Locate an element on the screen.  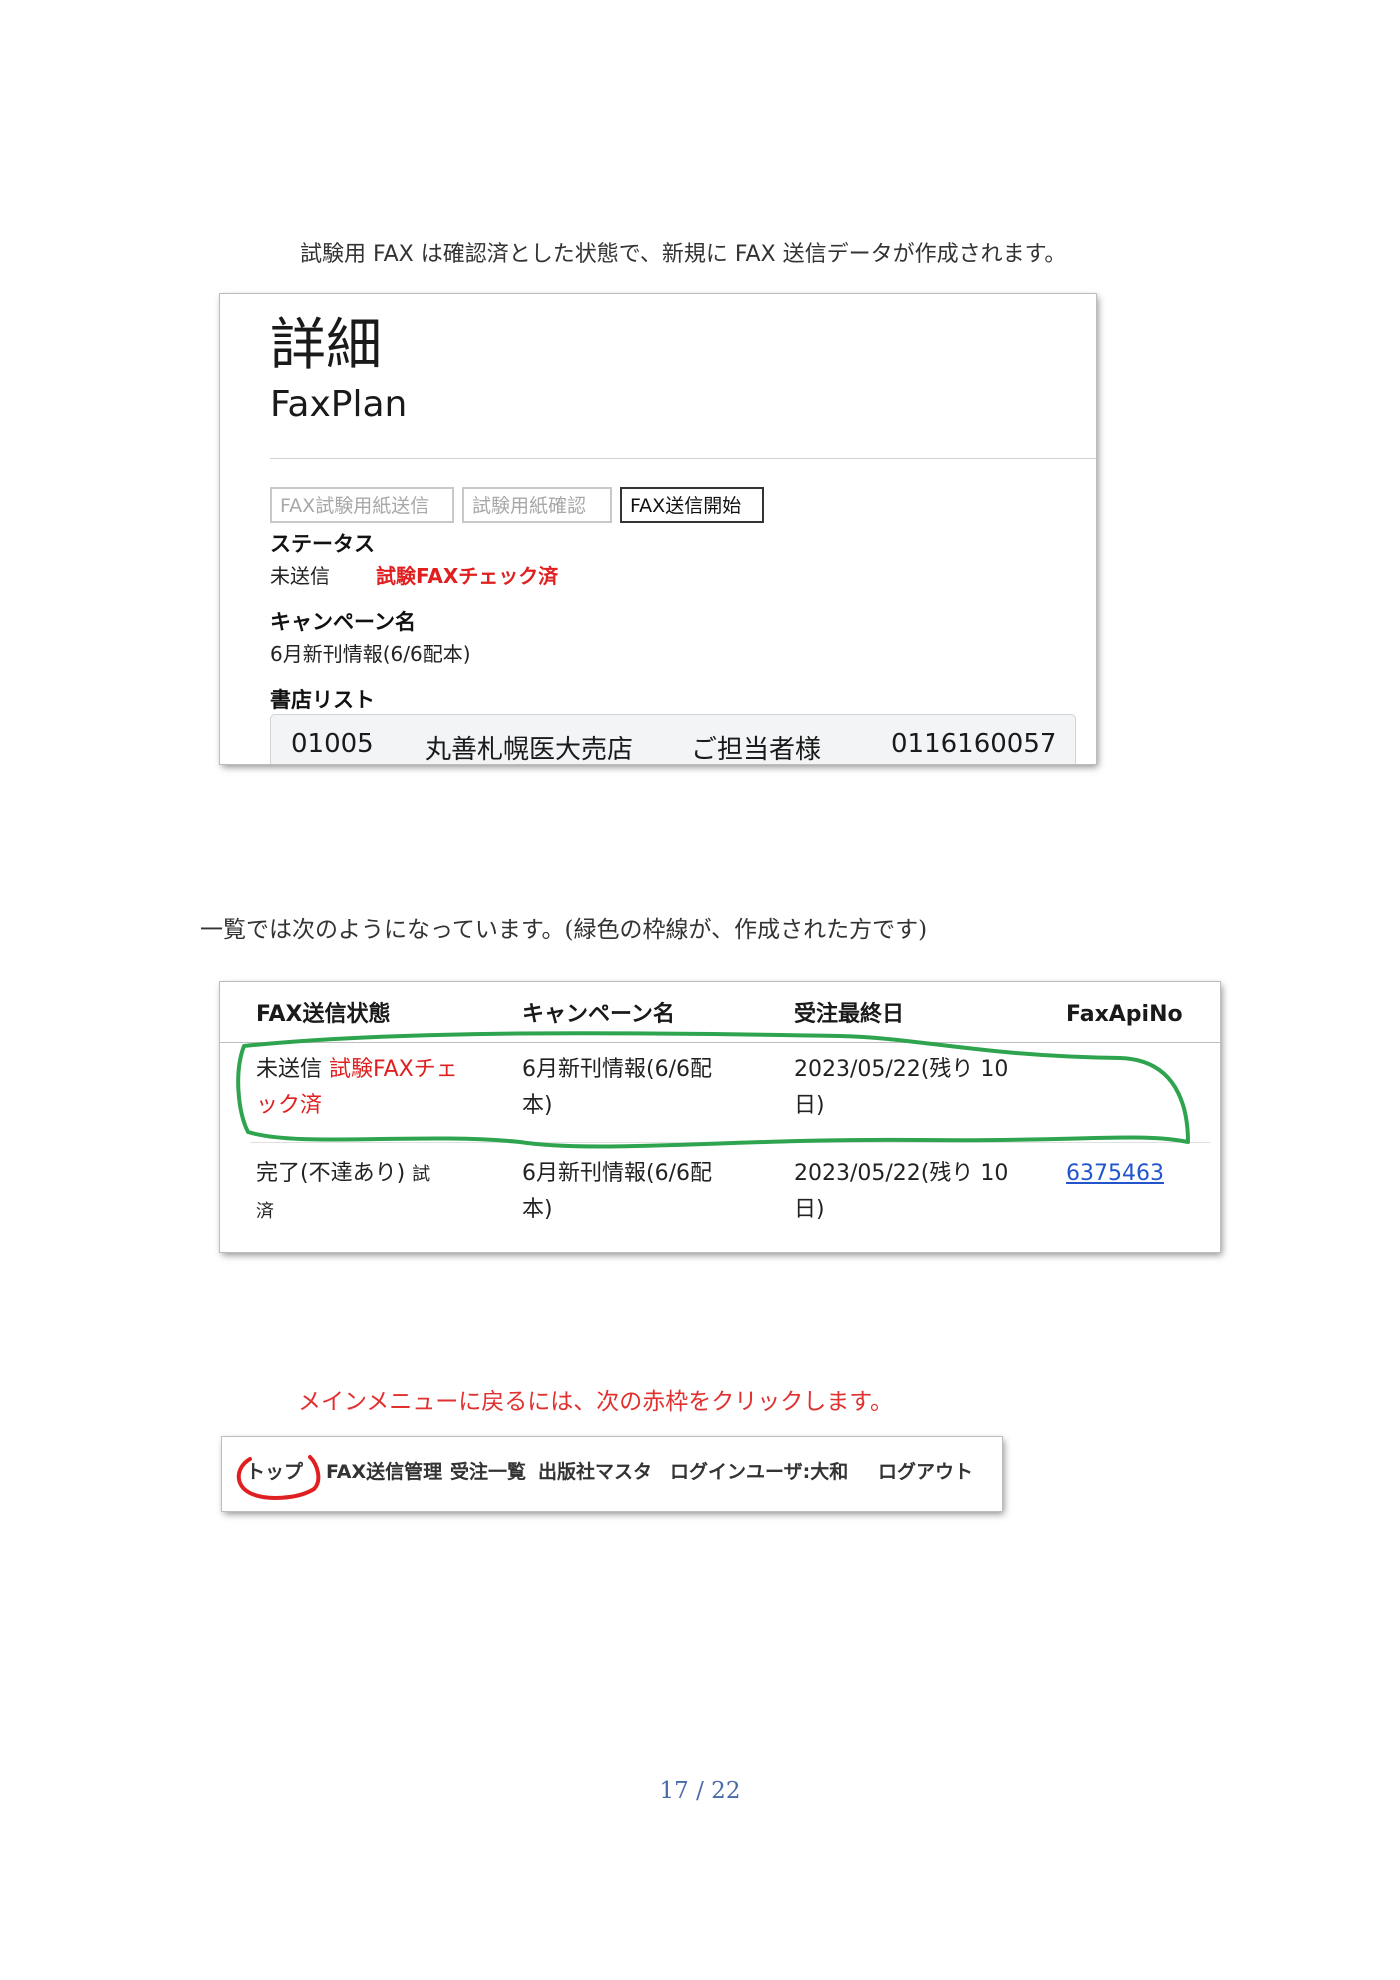
store-fax: 0116160057 is located at coordinates (974, 744).